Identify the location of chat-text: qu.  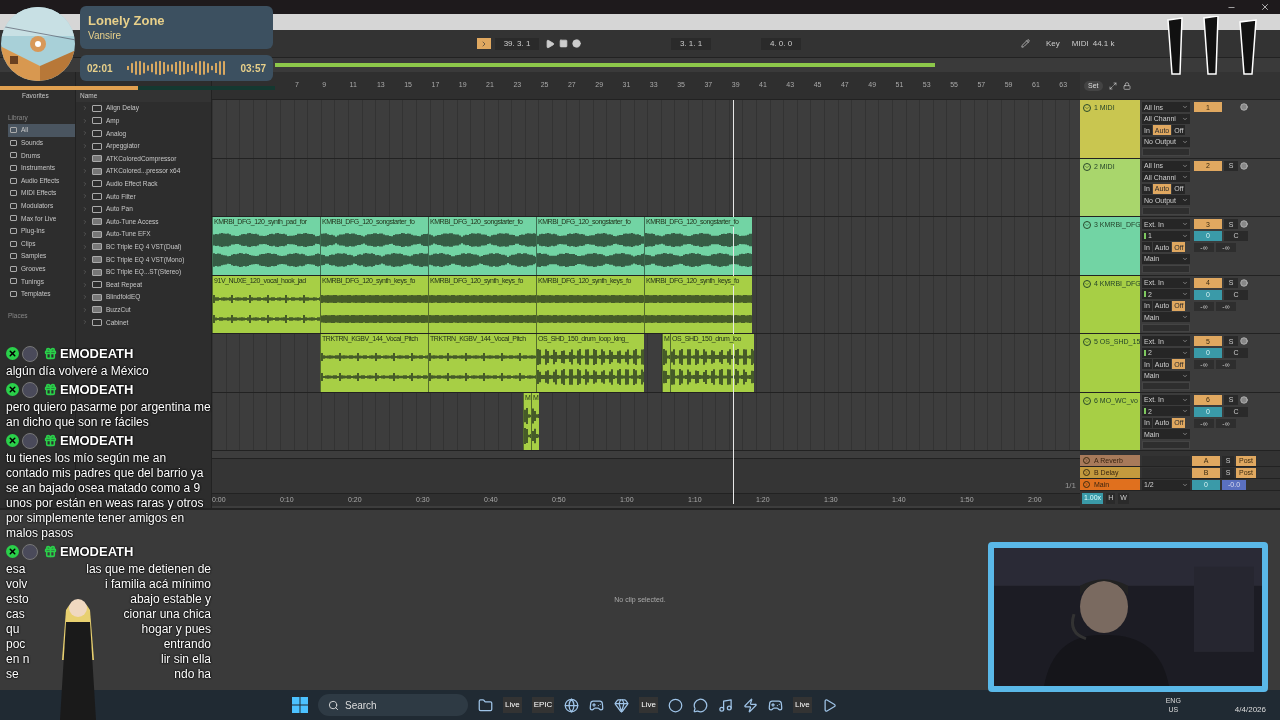
(13, 629).